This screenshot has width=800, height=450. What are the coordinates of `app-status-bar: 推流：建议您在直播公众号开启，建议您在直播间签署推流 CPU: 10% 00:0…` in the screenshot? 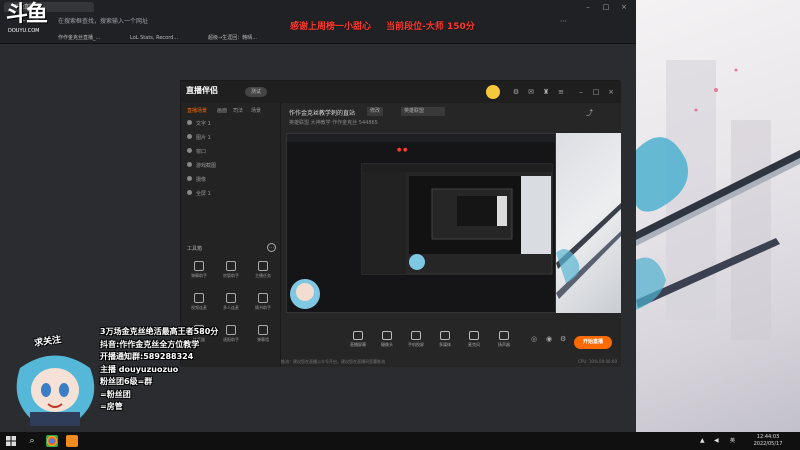 It's located at (451, 362).